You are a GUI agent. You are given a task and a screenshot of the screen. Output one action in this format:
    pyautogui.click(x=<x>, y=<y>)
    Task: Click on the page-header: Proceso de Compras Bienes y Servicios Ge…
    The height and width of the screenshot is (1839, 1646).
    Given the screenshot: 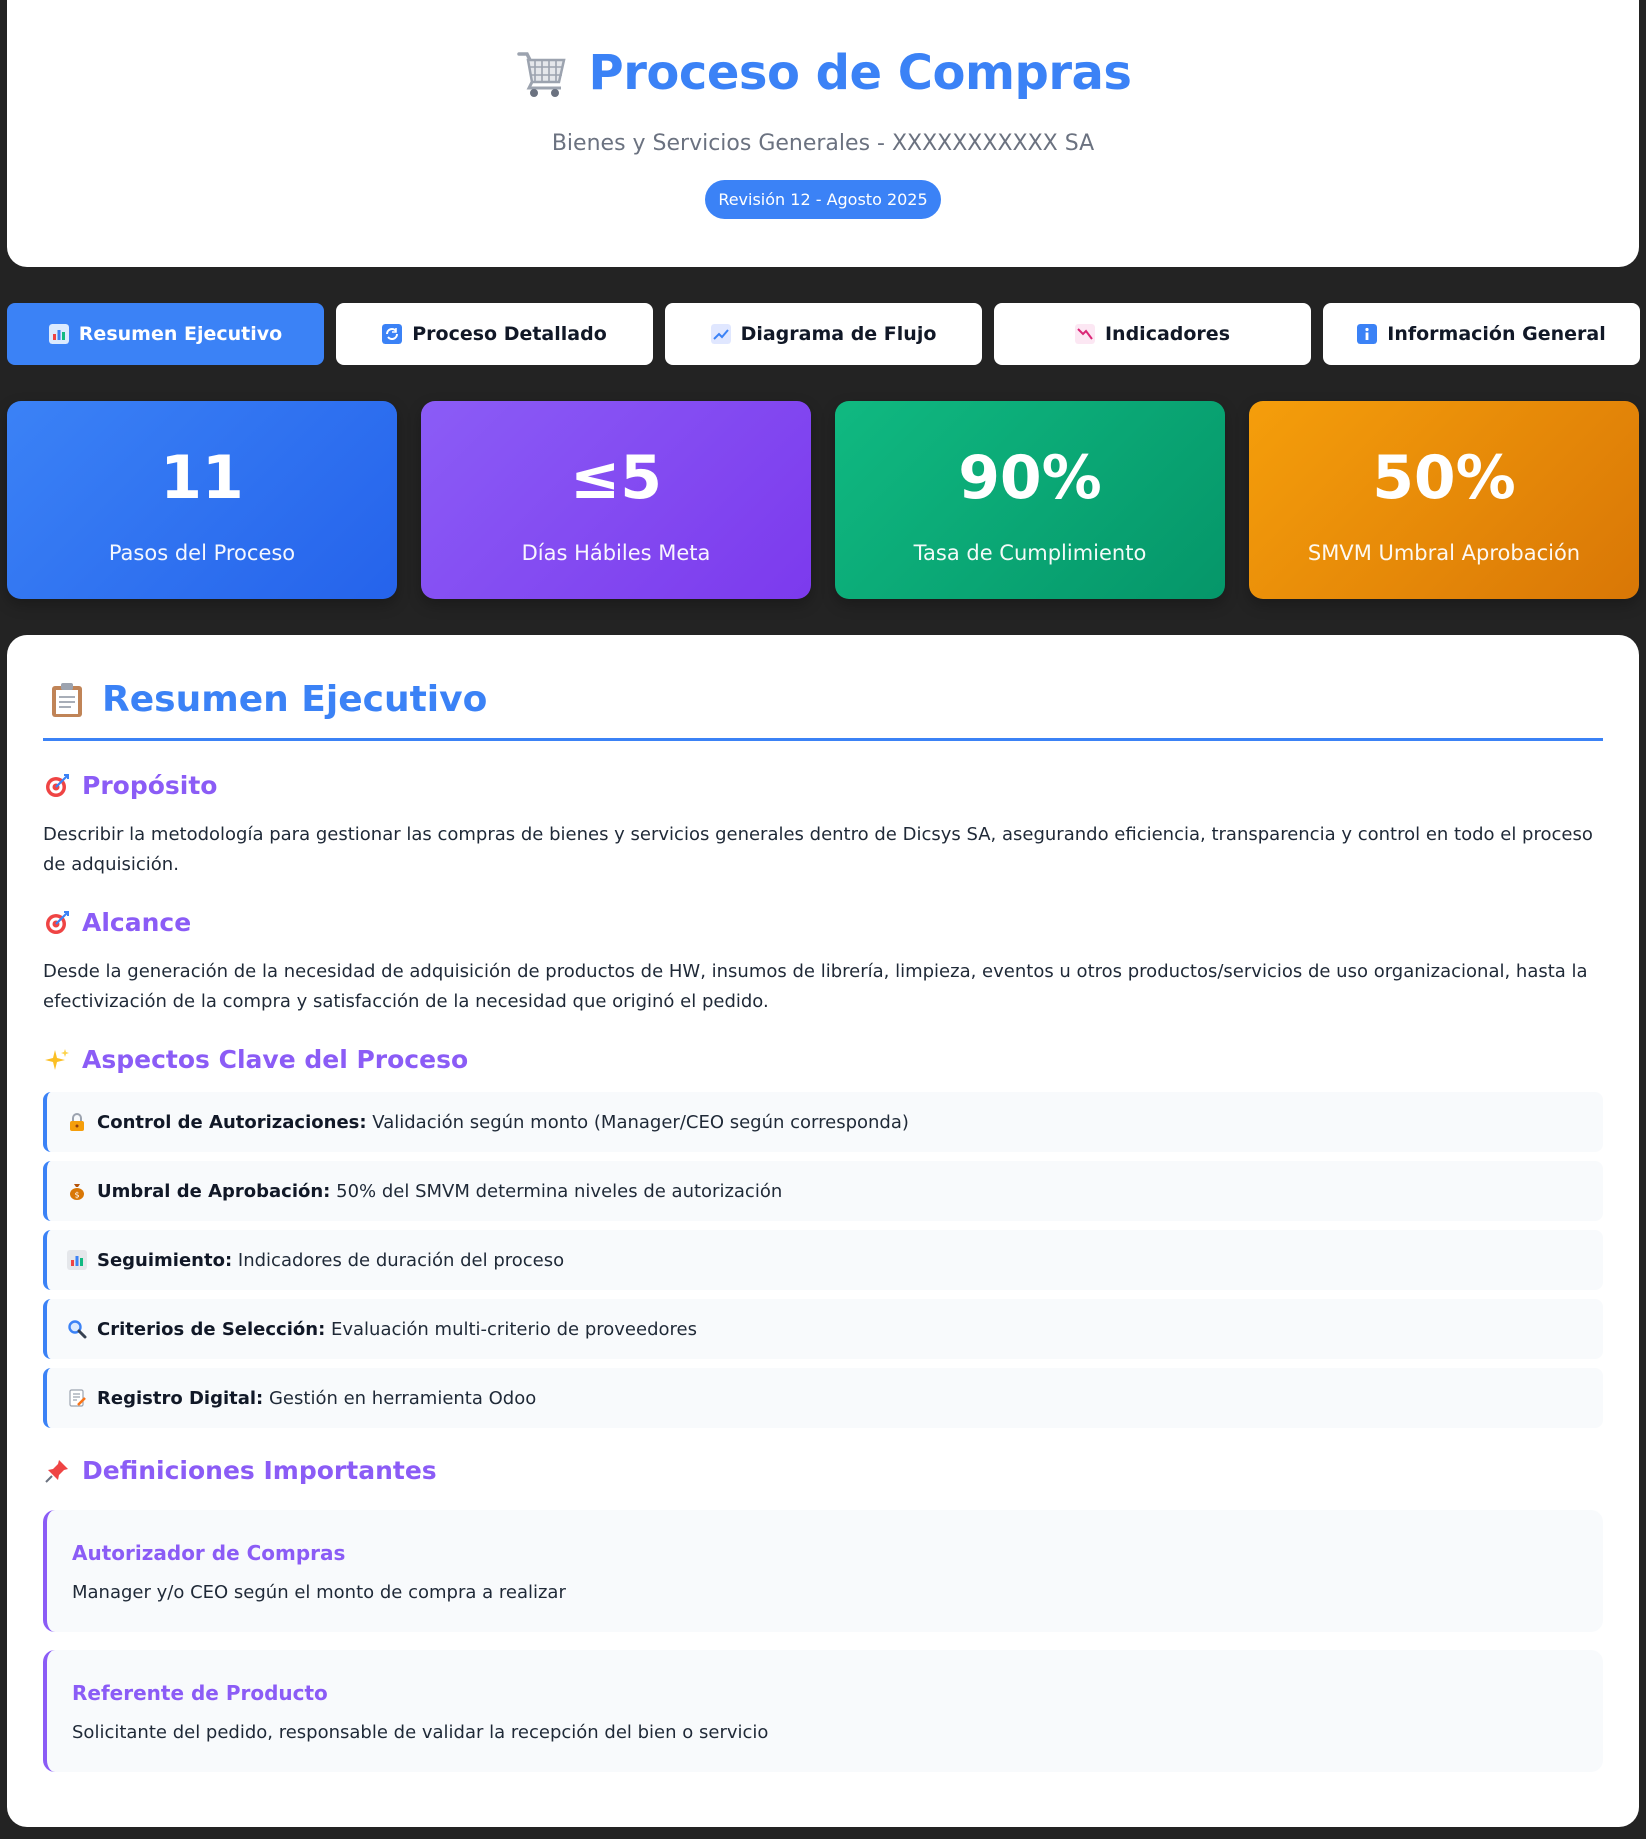 What is the action you would take?
    pyautogui.click(x=823, y=133)
    